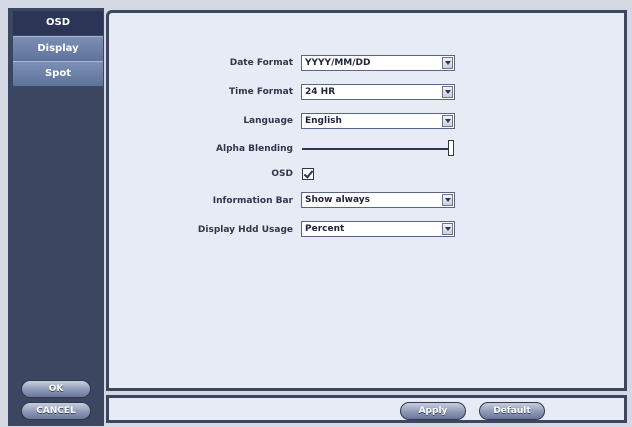 The height and width of the screenshot is (427, 632). What do you see at coordinates (378, 121) in the screenshot?
I see `language-select: English` at bounding box center [378, 121].